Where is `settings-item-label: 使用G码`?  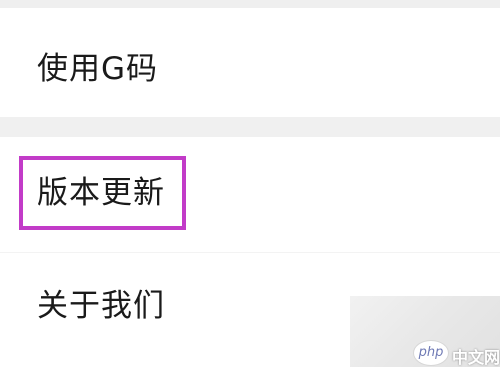 settings-item-label: 使用G码 is located at coordinates (98, 69).